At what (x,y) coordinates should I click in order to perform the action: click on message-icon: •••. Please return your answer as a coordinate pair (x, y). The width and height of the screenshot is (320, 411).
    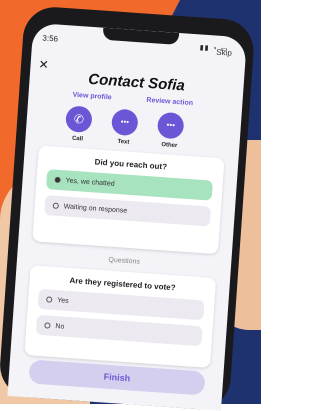
    Looking at the image, I should click on (124, 122).